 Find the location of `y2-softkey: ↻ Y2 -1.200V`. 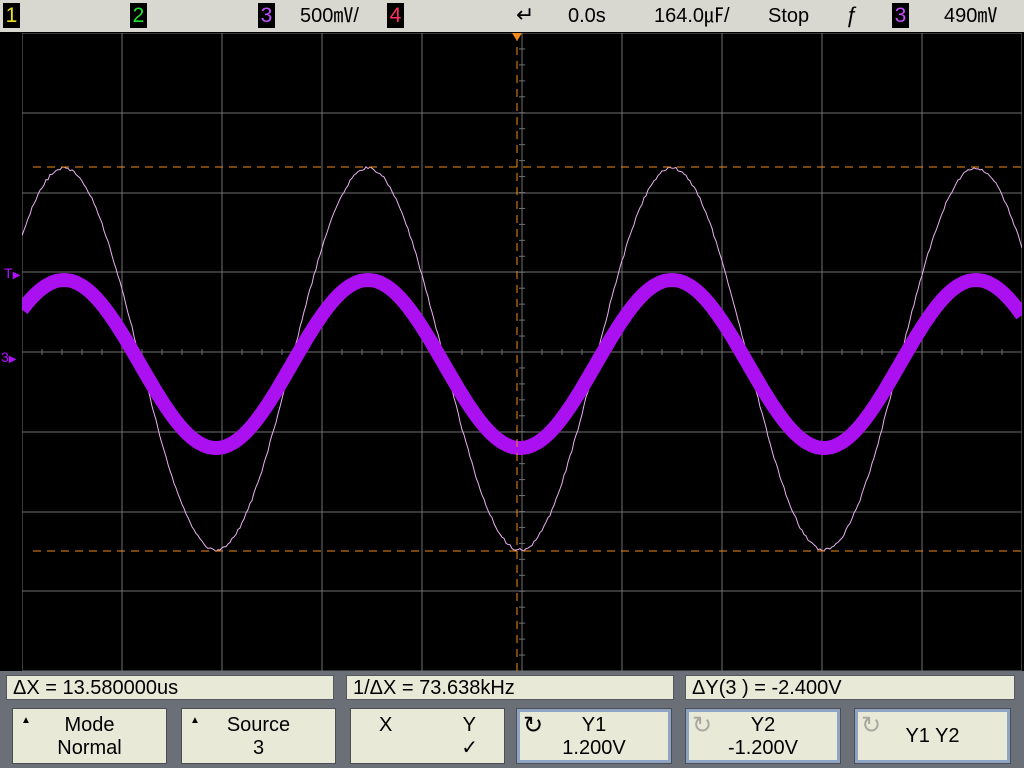

y2-softkey: ↻ Y2 -1.200V is located at coordinates (763, 736).